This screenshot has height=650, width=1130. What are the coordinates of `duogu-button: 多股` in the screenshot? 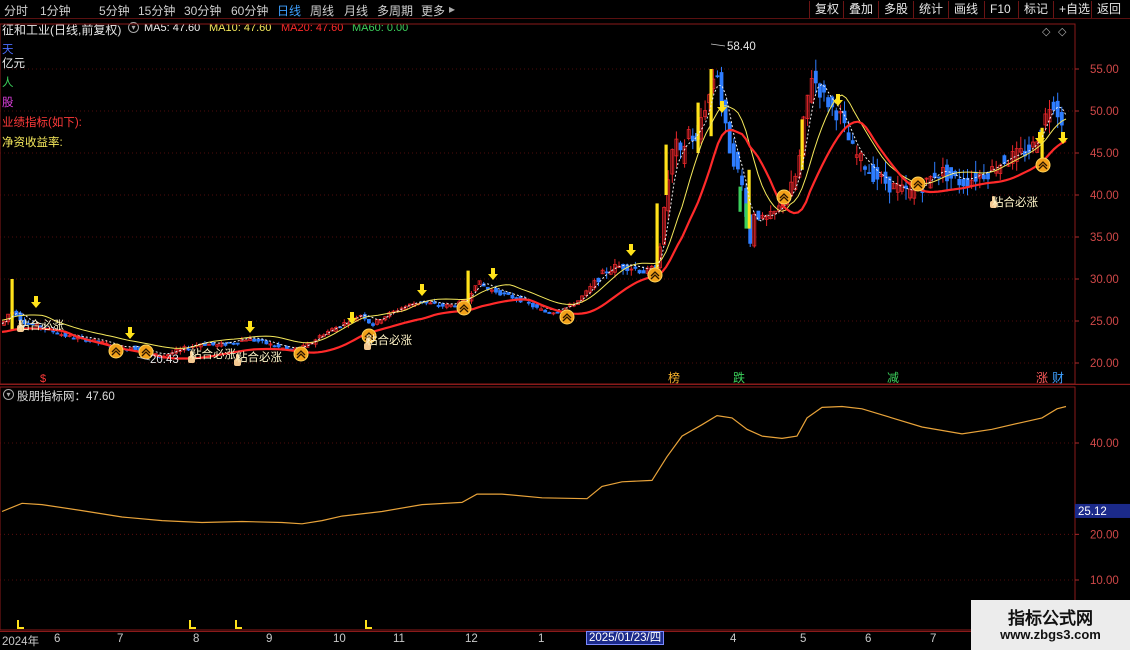 It's located at (895, 9).